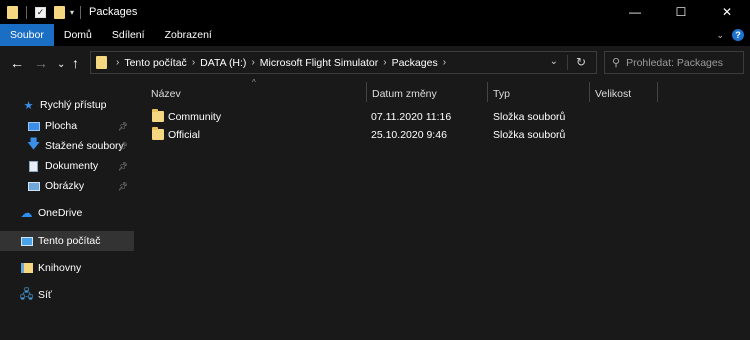 This screenshot has height=340, width=750. What do you see at coordinates (738, 35) in the screenshot?
I see `help-icon: ?` at bounding box center [738, 35].